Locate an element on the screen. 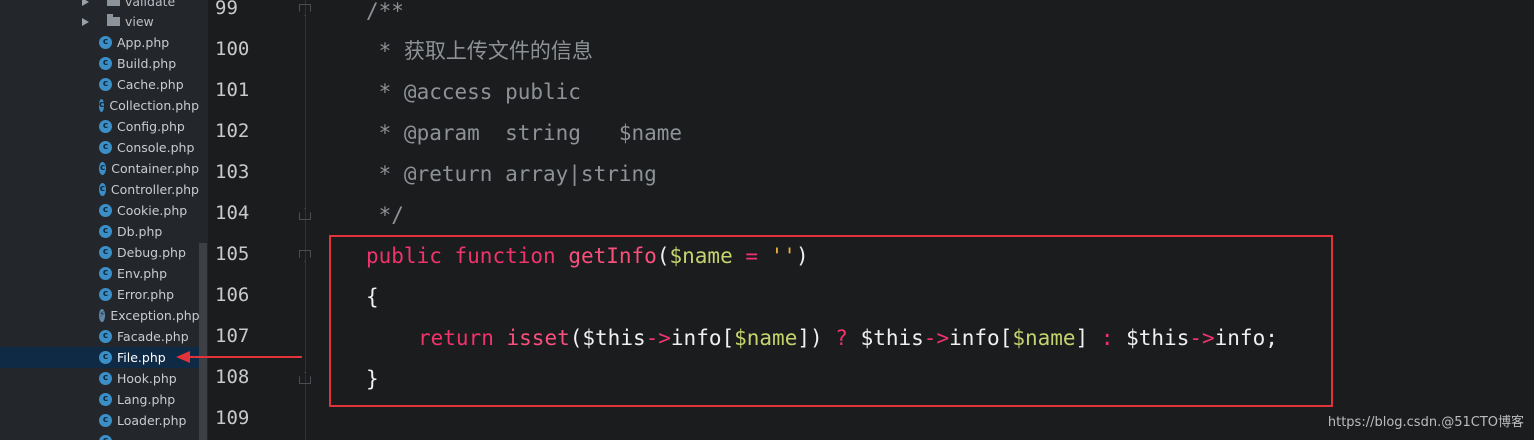 The height and width of the screenshot is (440, 1534). file-container: c Container.php is located at coordinates (99, 168).